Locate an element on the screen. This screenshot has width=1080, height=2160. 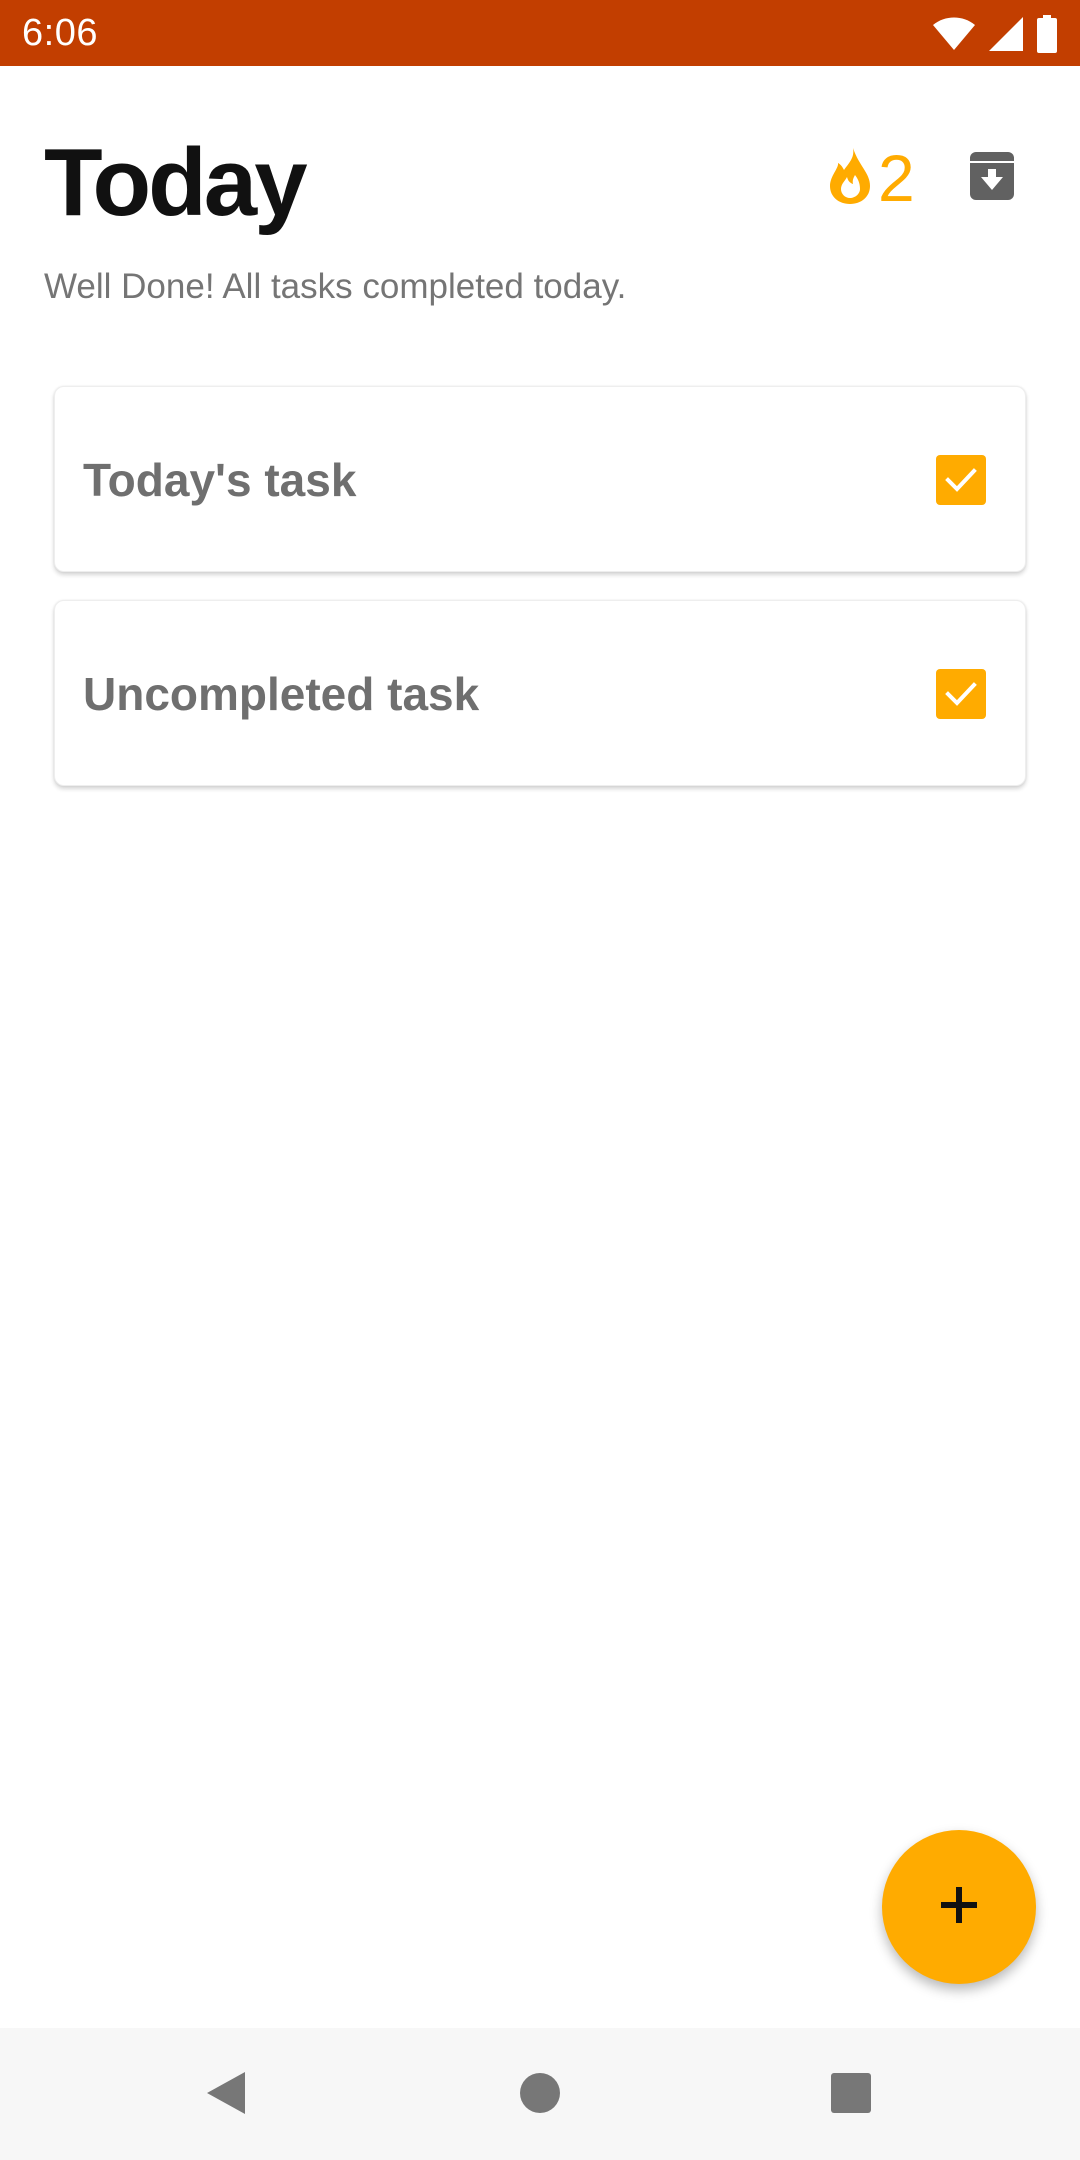
task-card: Uncompleted task is located at coordinates (540, 693).